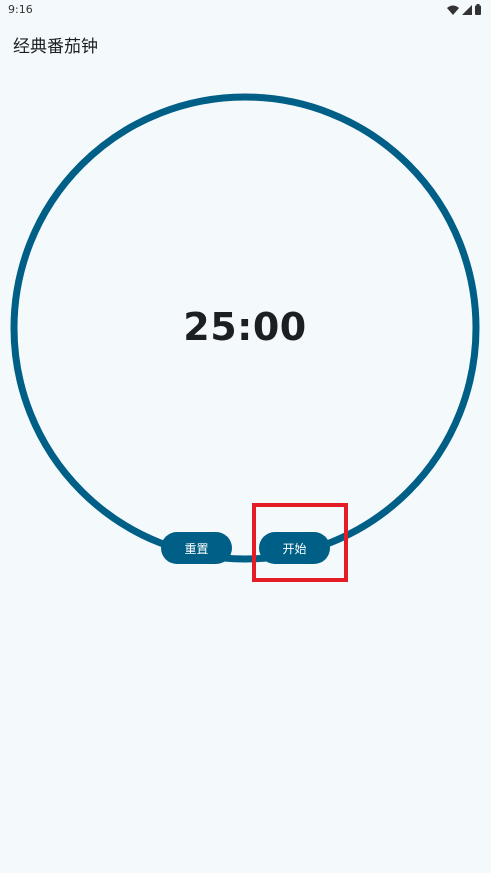 The width and height of the screenshot is (491, 873). I want to click on start-button: 开始, so click(294, 548).